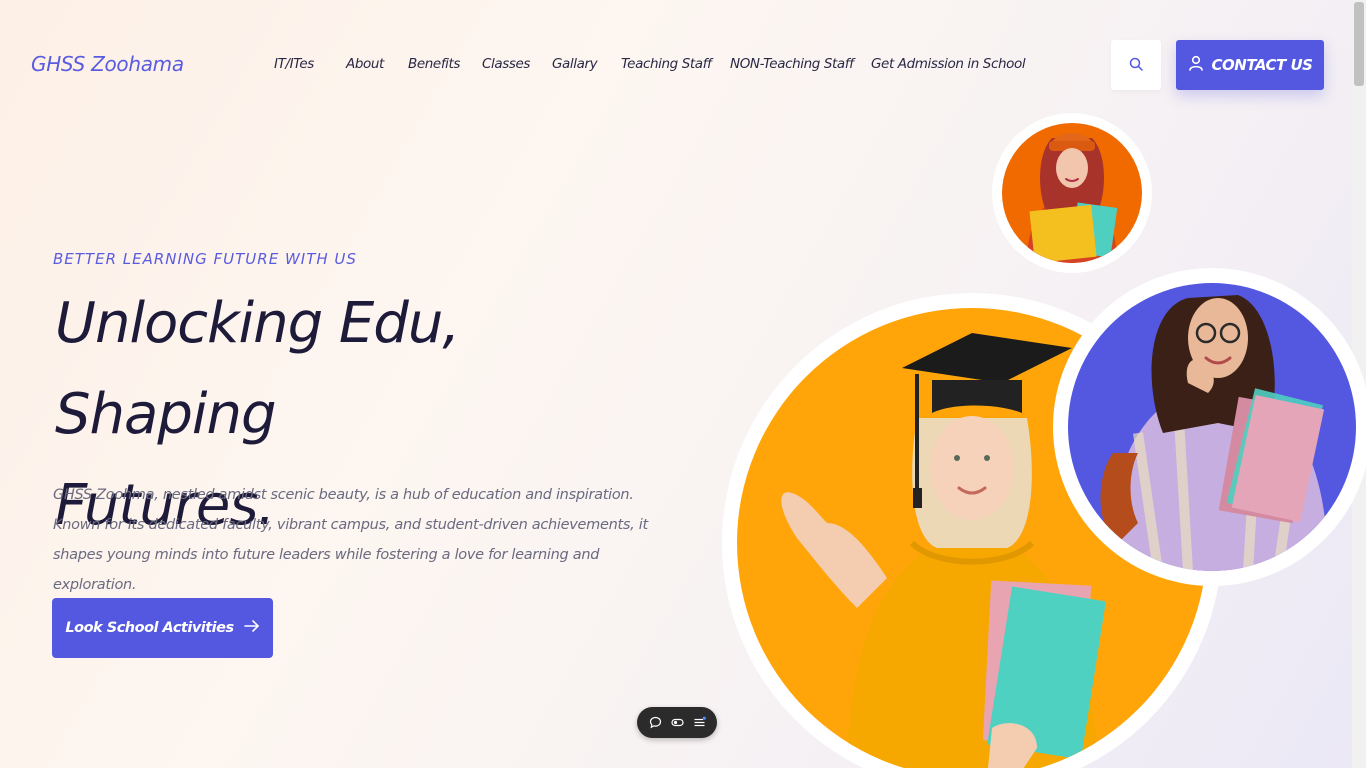 This screenshot has height=768, width=1366. I want to click on nav-item-get-admission: Get Admission in School, so click(948, 64).